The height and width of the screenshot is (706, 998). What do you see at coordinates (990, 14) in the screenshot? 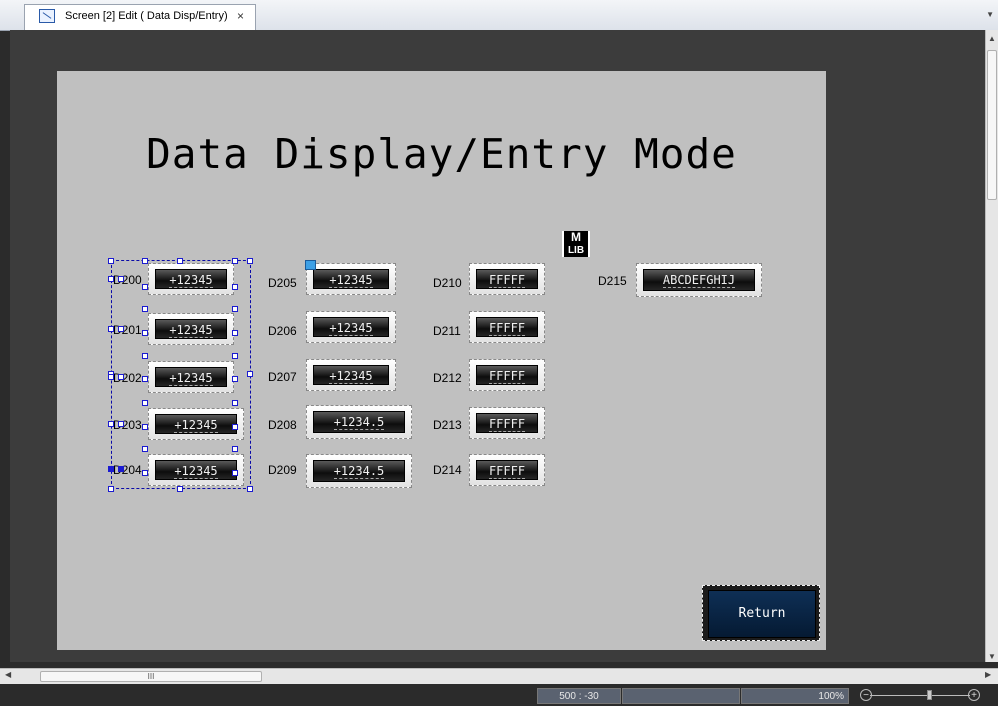
I see `tab-list-dropdown-icon: ▼` at bounding box center [990, 14].